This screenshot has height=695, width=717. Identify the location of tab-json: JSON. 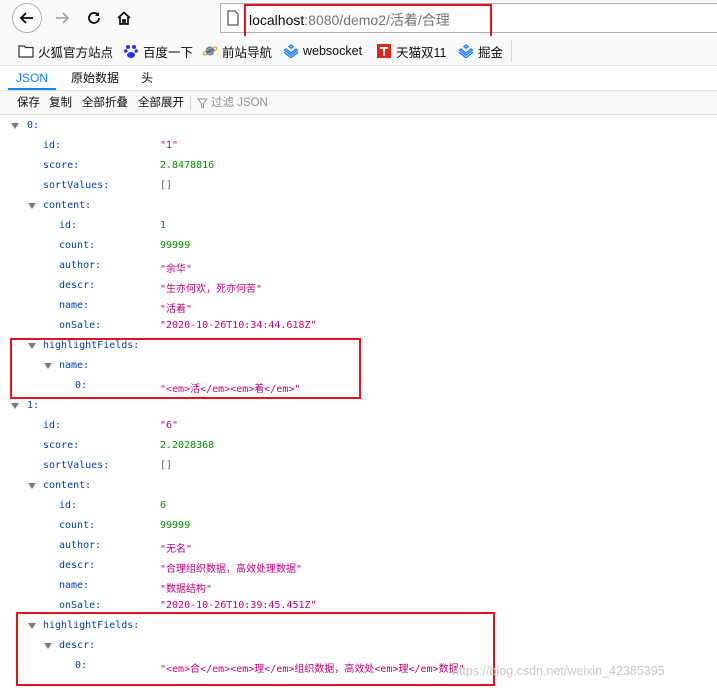
(32, 78).